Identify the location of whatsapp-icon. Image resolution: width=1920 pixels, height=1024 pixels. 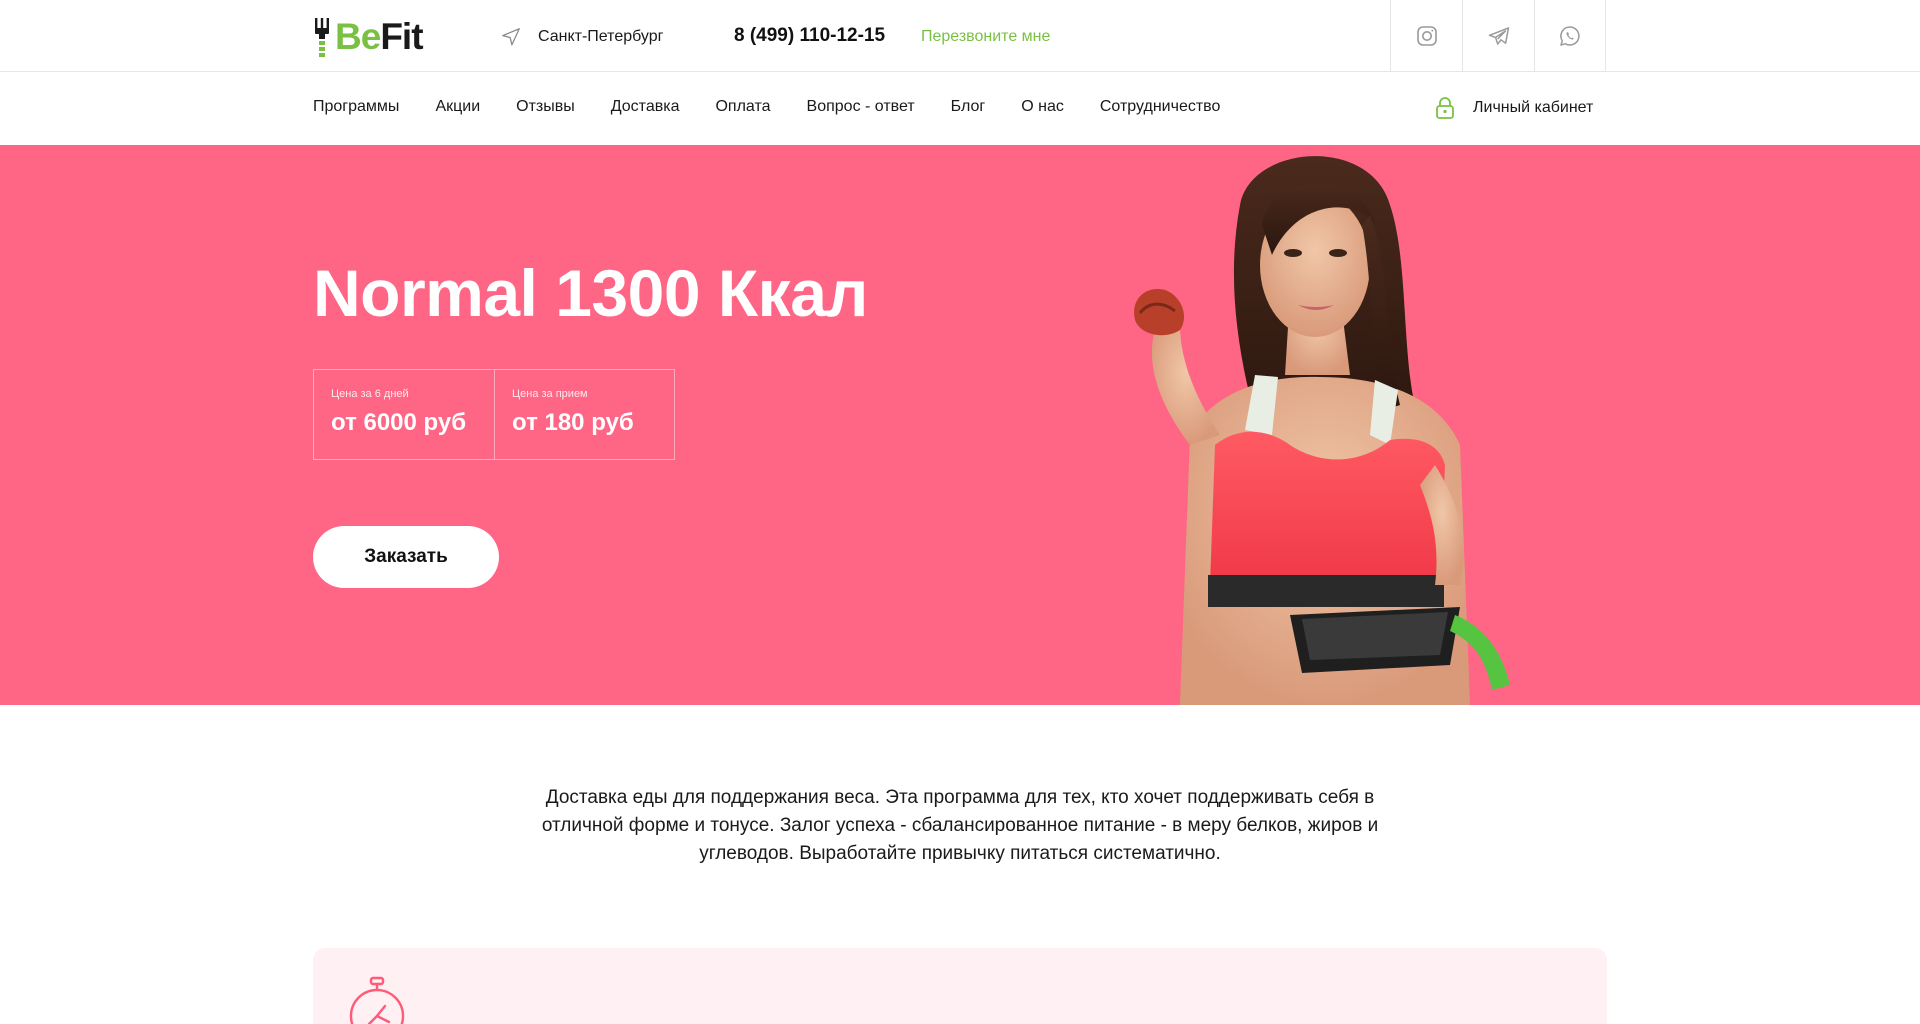
(1570, 36).